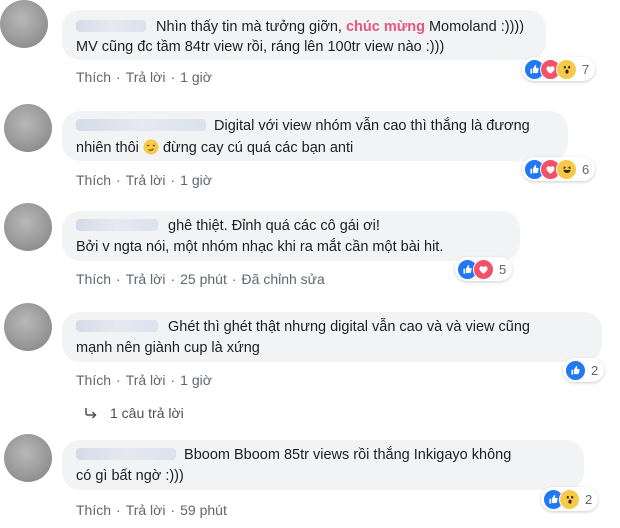 Image resolution: width=620 pixels, height=528 pixels. I want to click on reaction-summary: 5, so click(484, 269).